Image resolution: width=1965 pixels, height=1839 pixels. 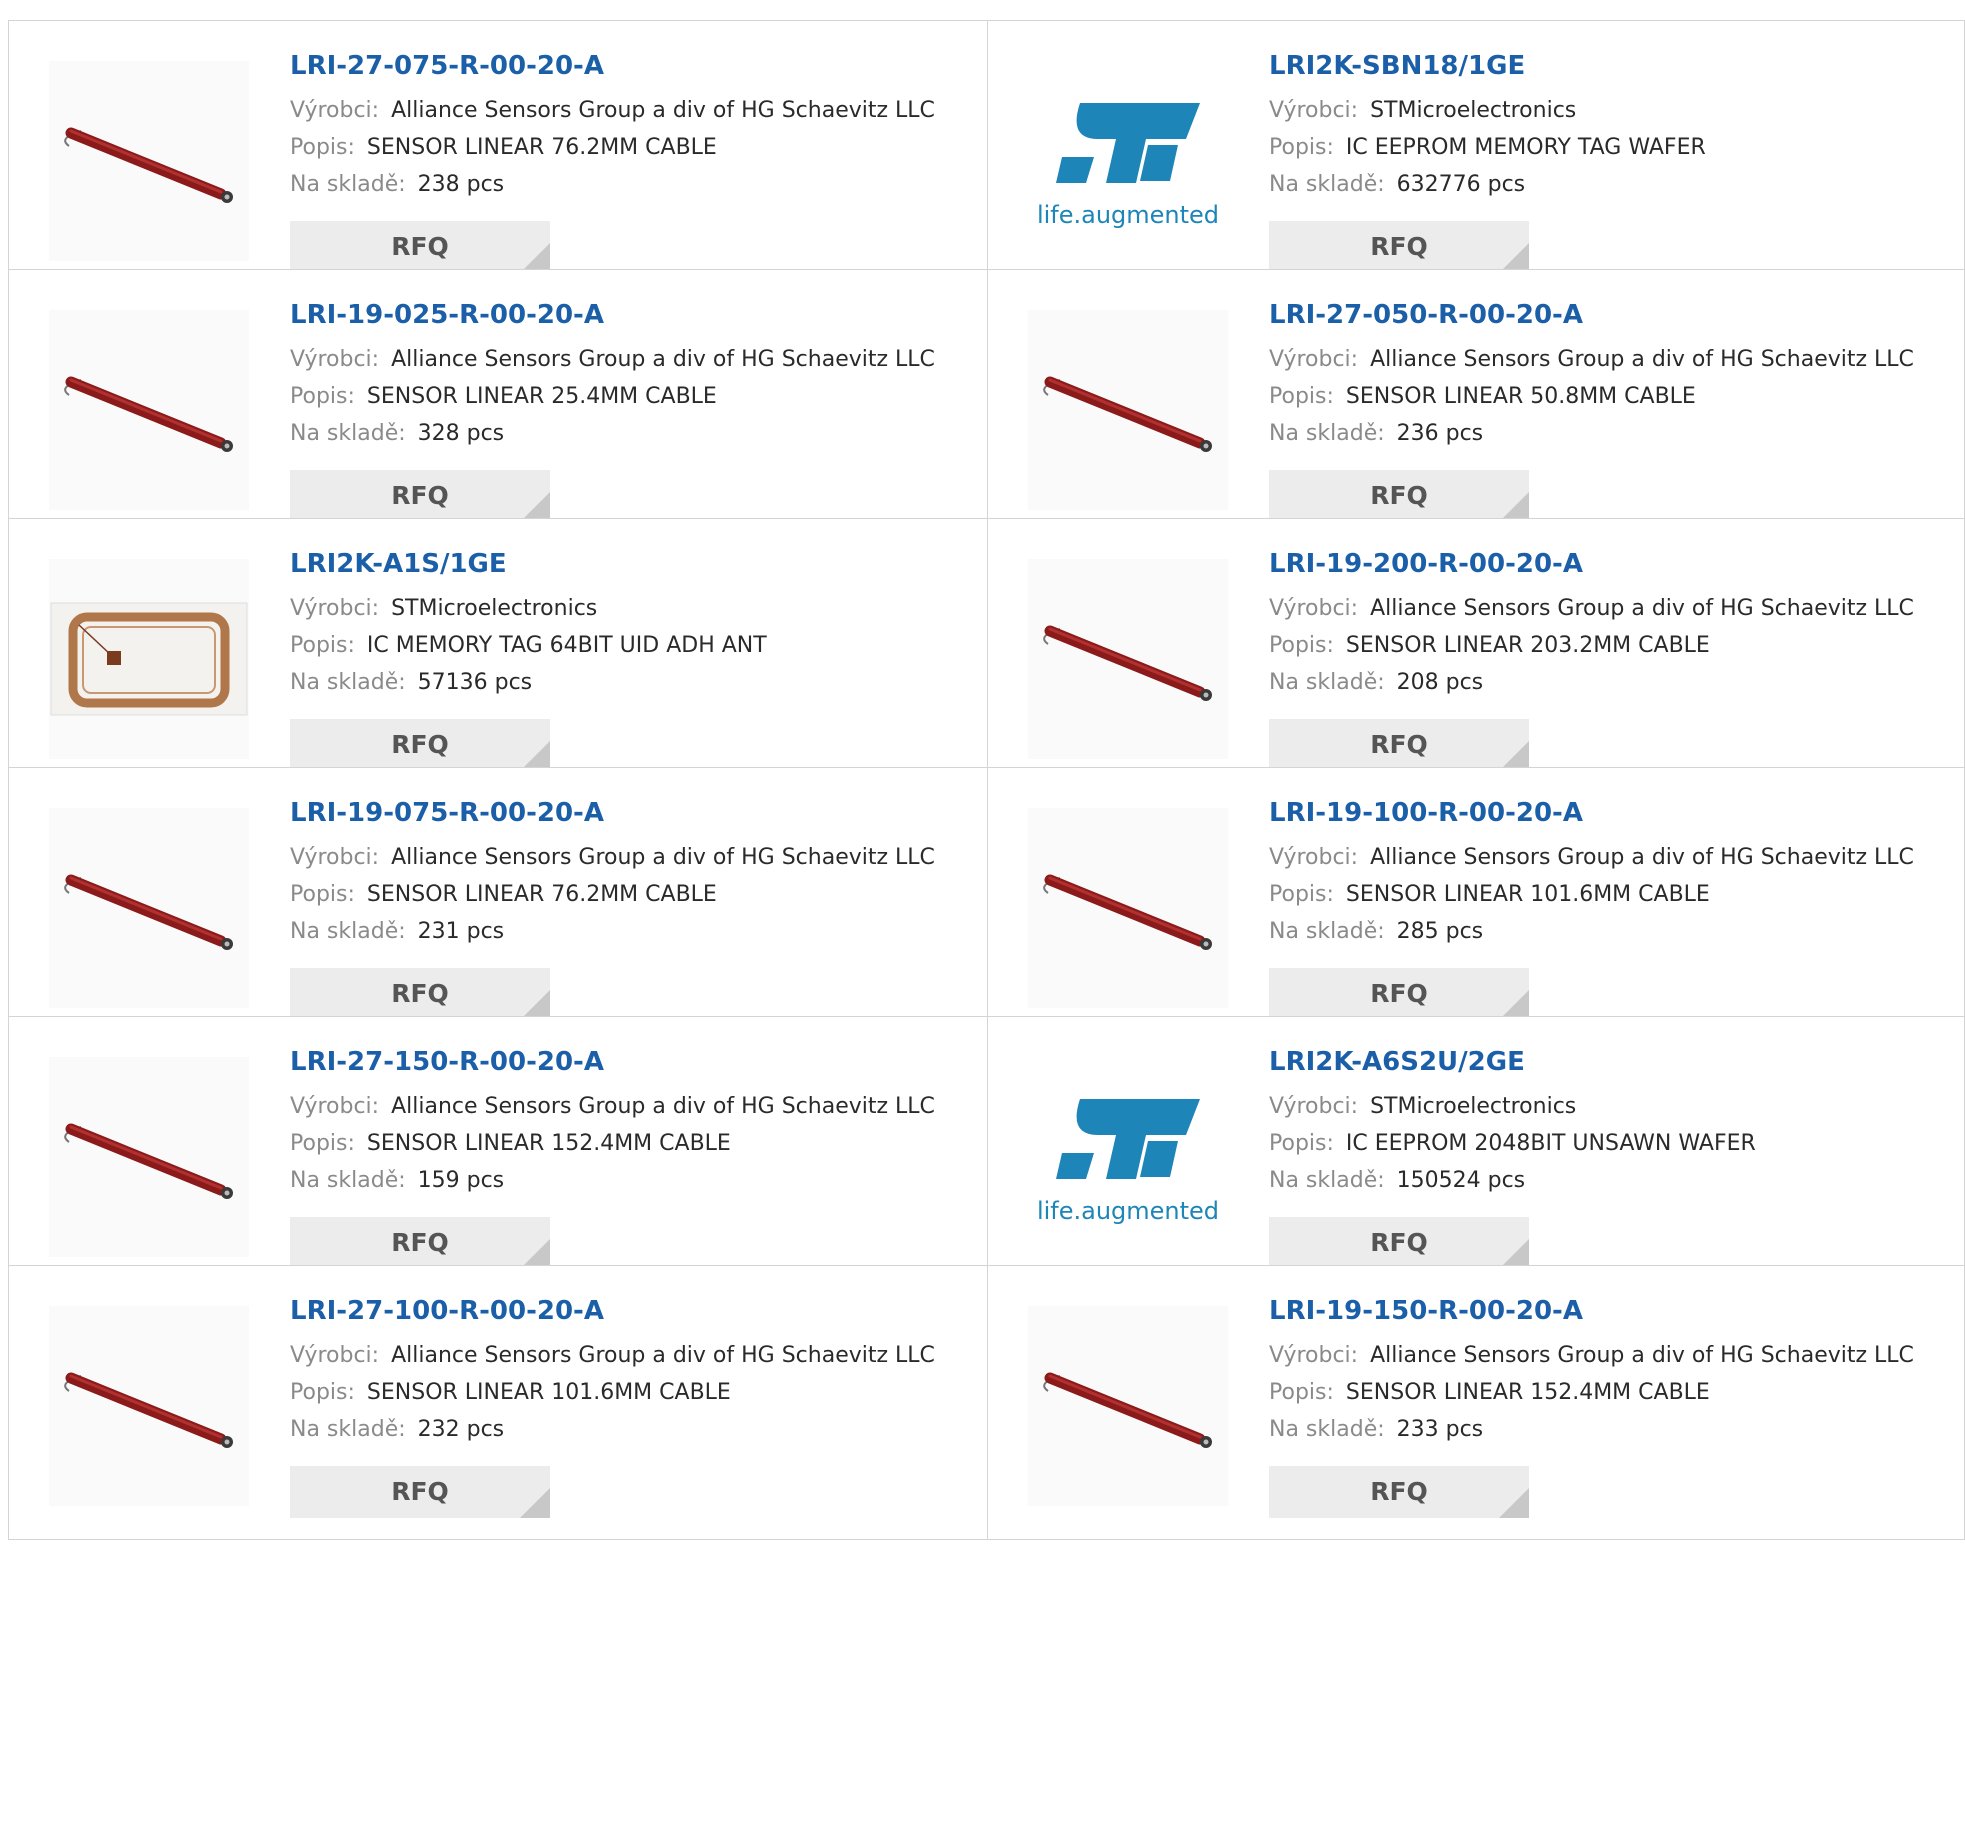 What do you see at coordinates (634, 645) in the screenshot?
I see `description-row: Popis: IC MEMORY TAG 64BIT UID ADH ANT` at bounding box center [634, 645].